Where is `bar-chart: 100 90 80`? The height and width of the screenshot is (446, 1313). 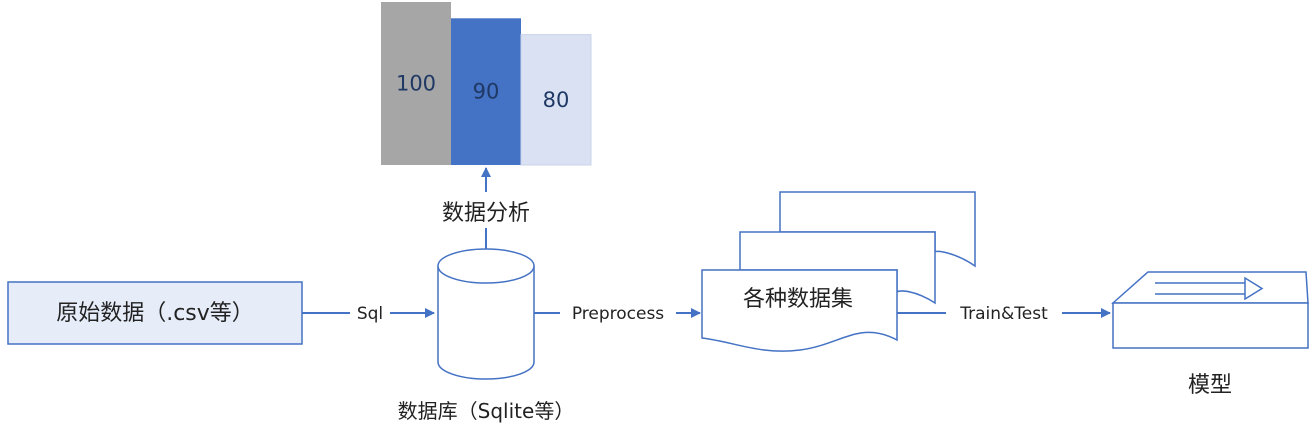 bar-chart: 100 90 80 is located at coordinates (486, 84).